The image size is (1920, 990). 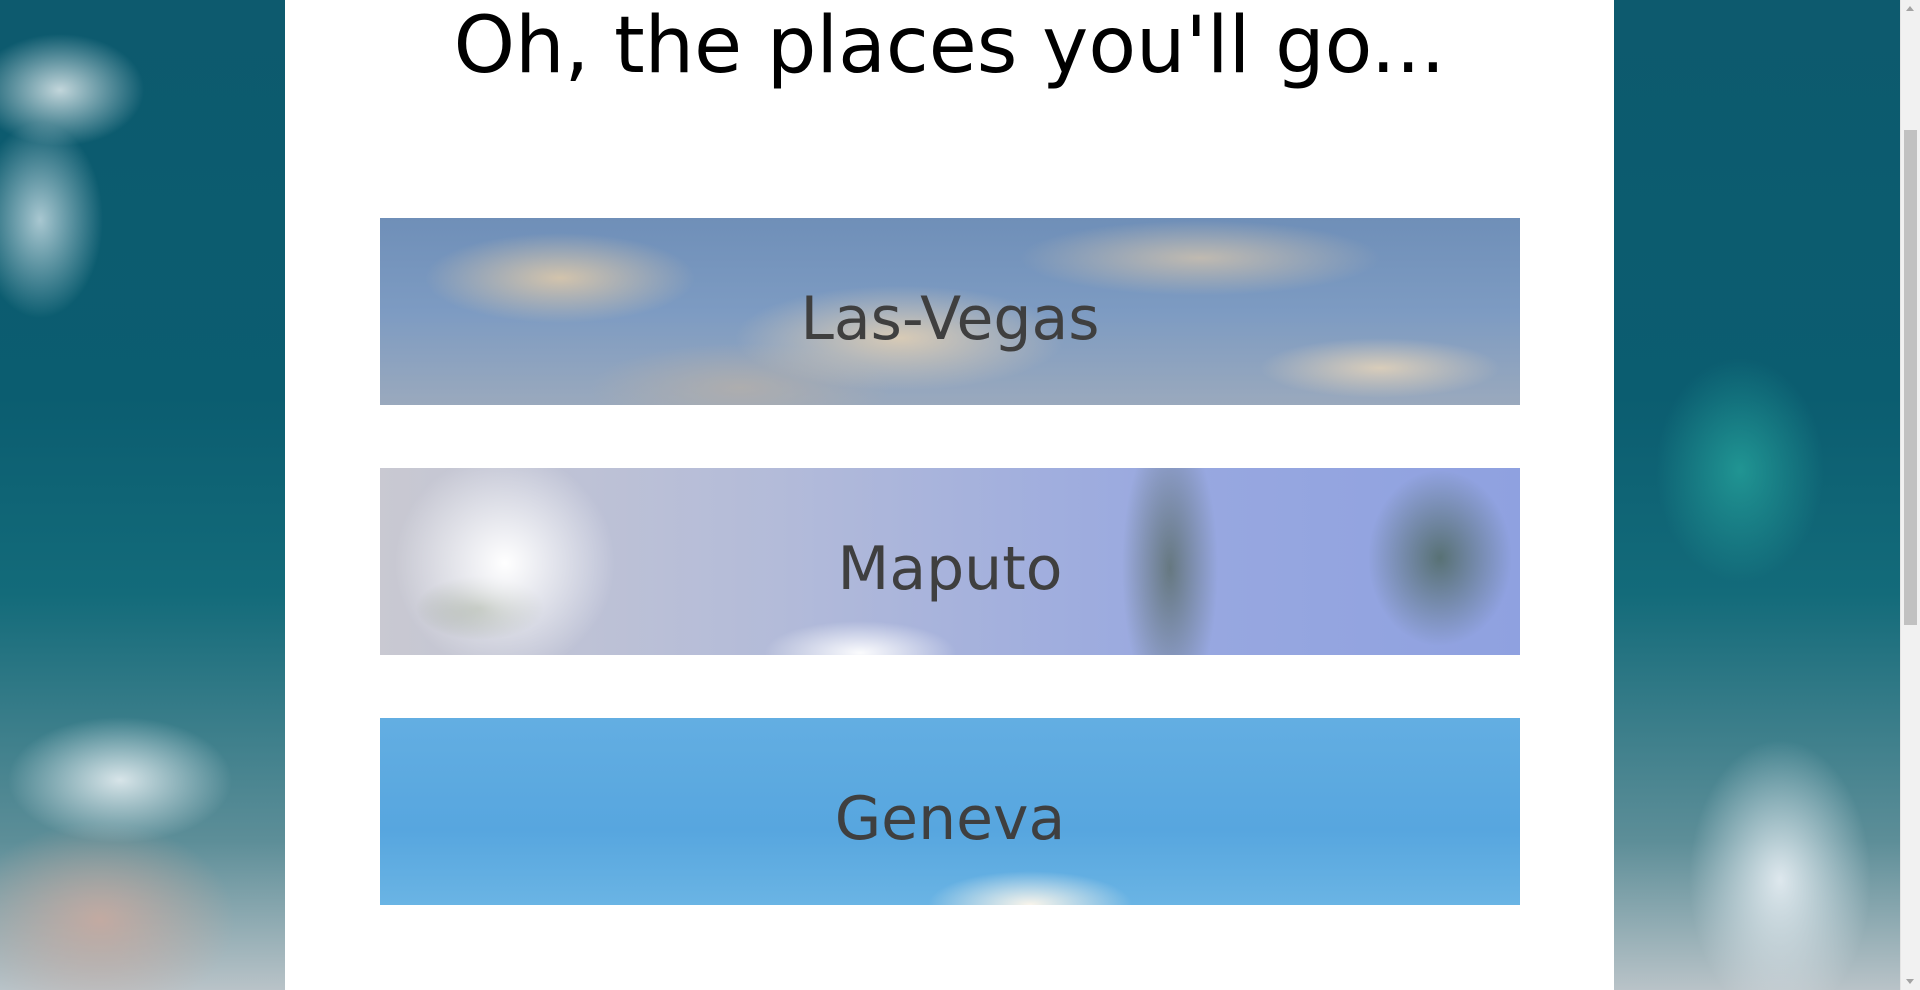 I want to click on place-card-geneva: Geneva, so click(x=950, y=811).